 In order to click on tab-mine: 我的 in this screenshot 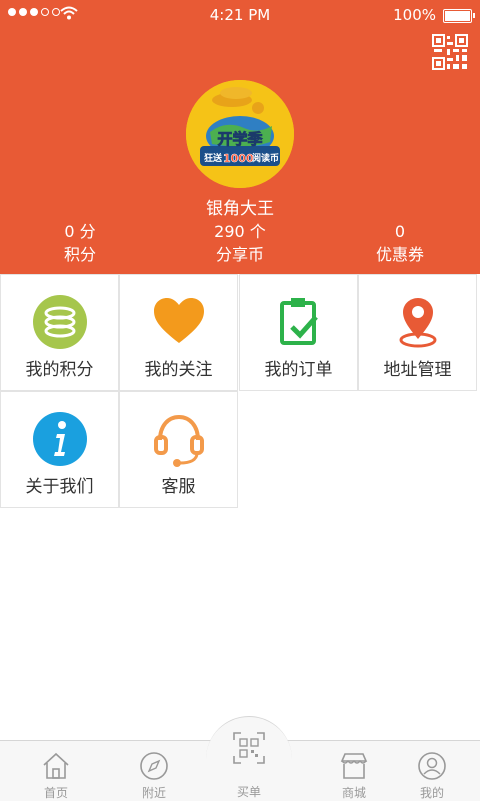, I will do `click(432, 771)`.